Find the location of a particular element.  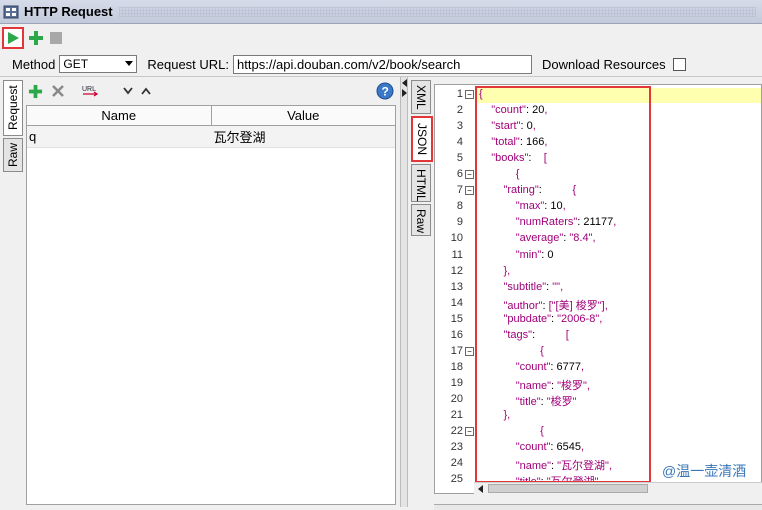

response-tab-strip: XML JSON HTML Raw is located at coordinates (422, 158).